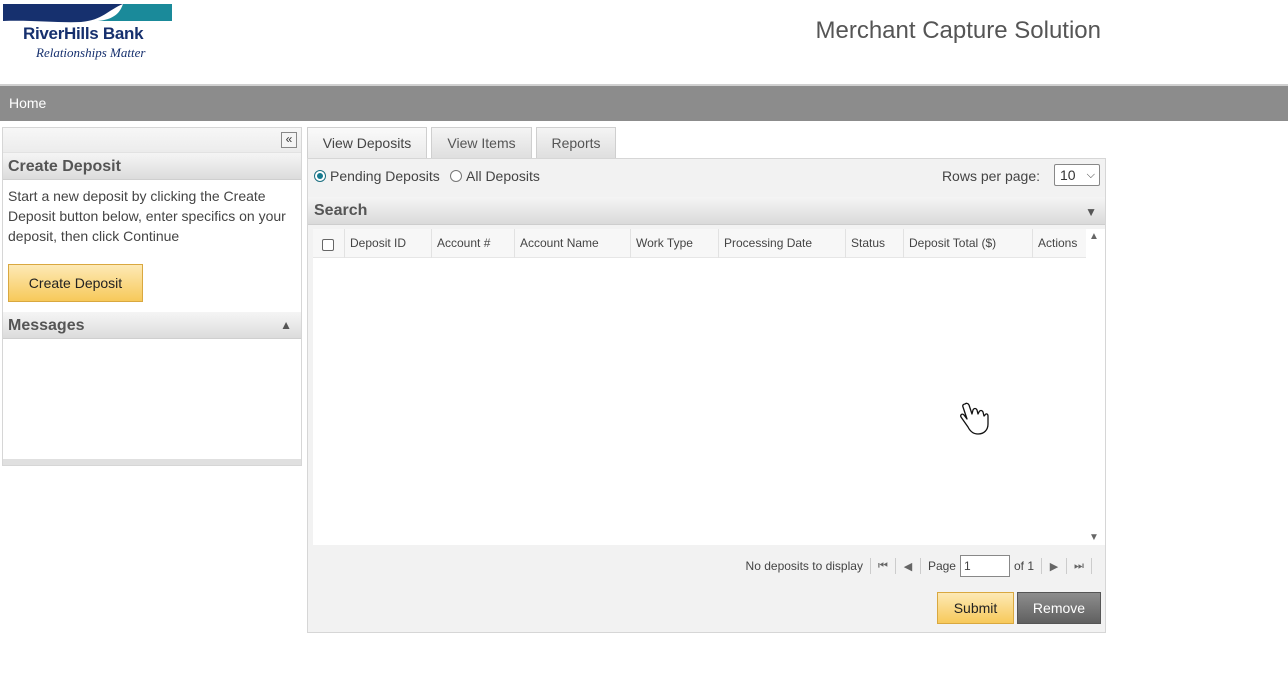 The width and height of the screenshot is (1288, 698). Describe the element at coordinates (1054, 566) in the screenshot. I see `next-page-icon: ▶` at that location.